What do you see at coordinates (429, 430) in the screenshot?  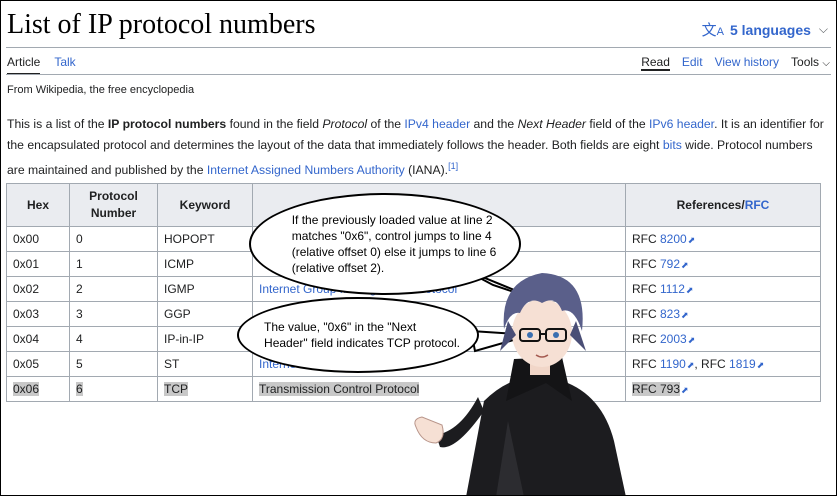 I see `hand-shape` at bounding box center [429, 430].